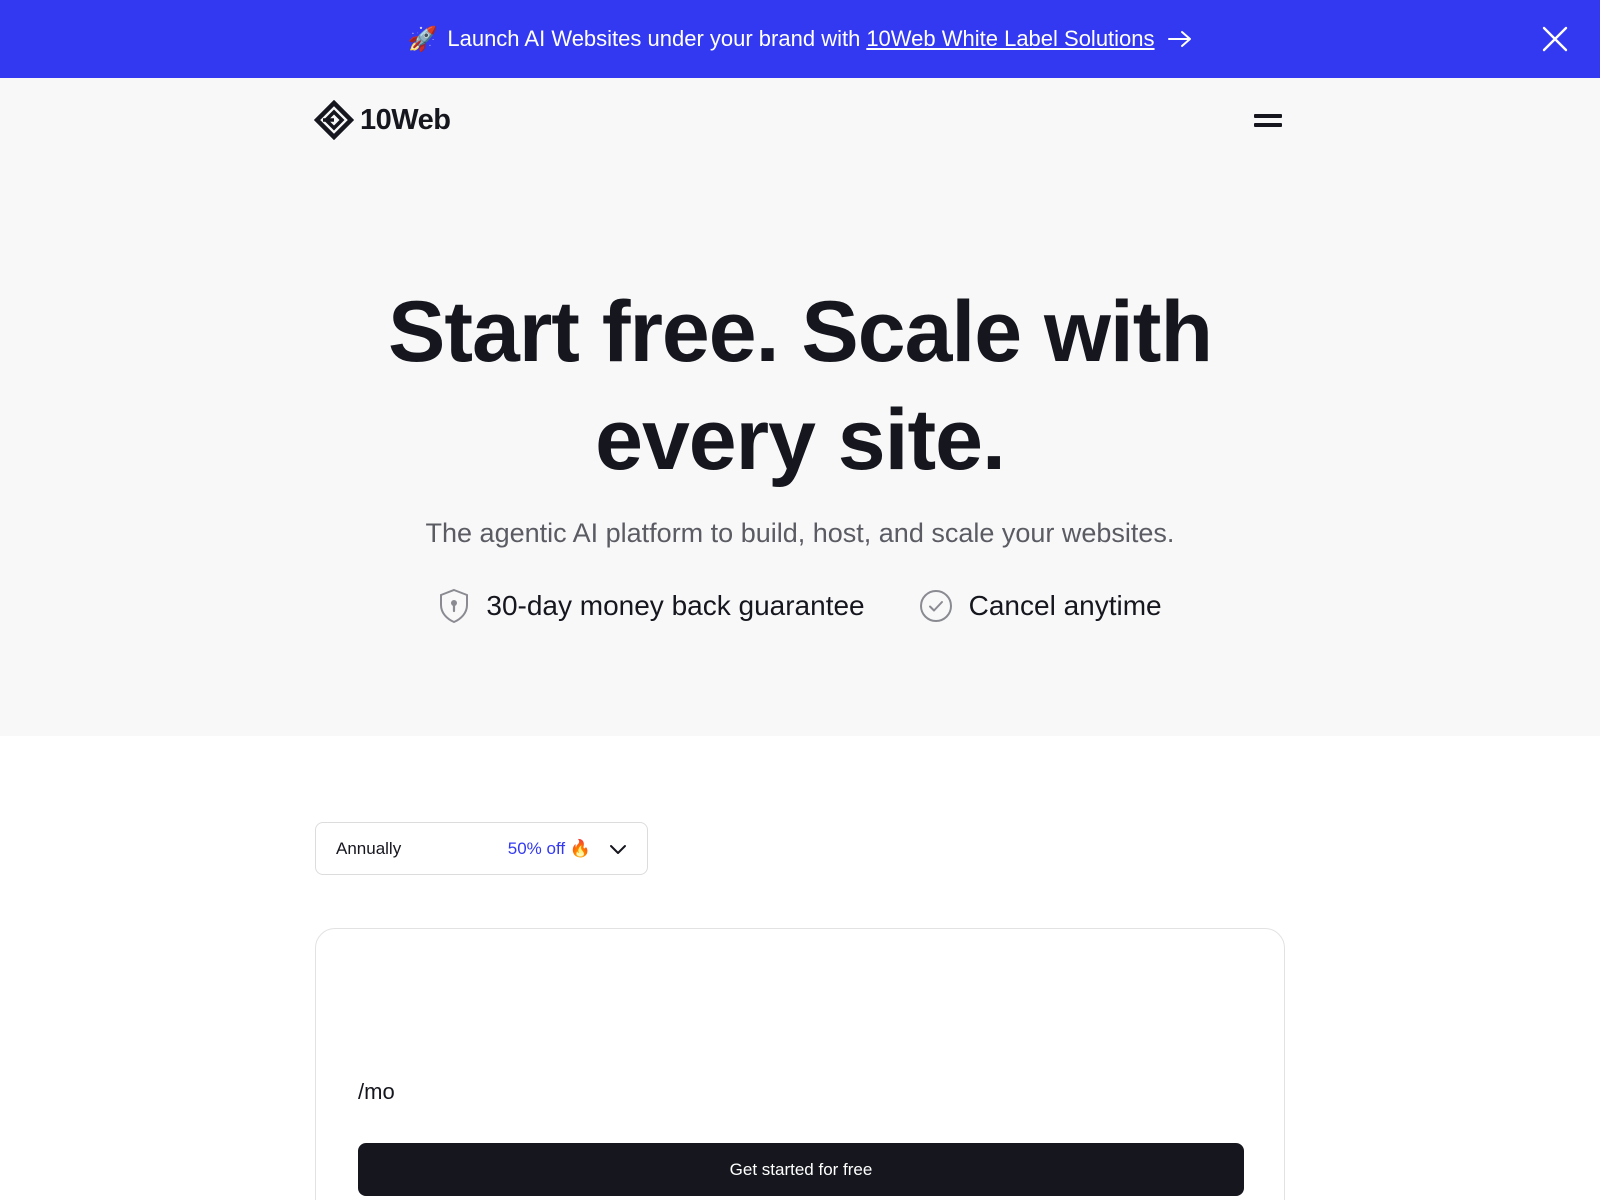 This screenshot has height=1200, width=1600. What do you see at coordinates (334, 120) in the screenshot?
I see `logo-icon` at bounding box center [334, 120].